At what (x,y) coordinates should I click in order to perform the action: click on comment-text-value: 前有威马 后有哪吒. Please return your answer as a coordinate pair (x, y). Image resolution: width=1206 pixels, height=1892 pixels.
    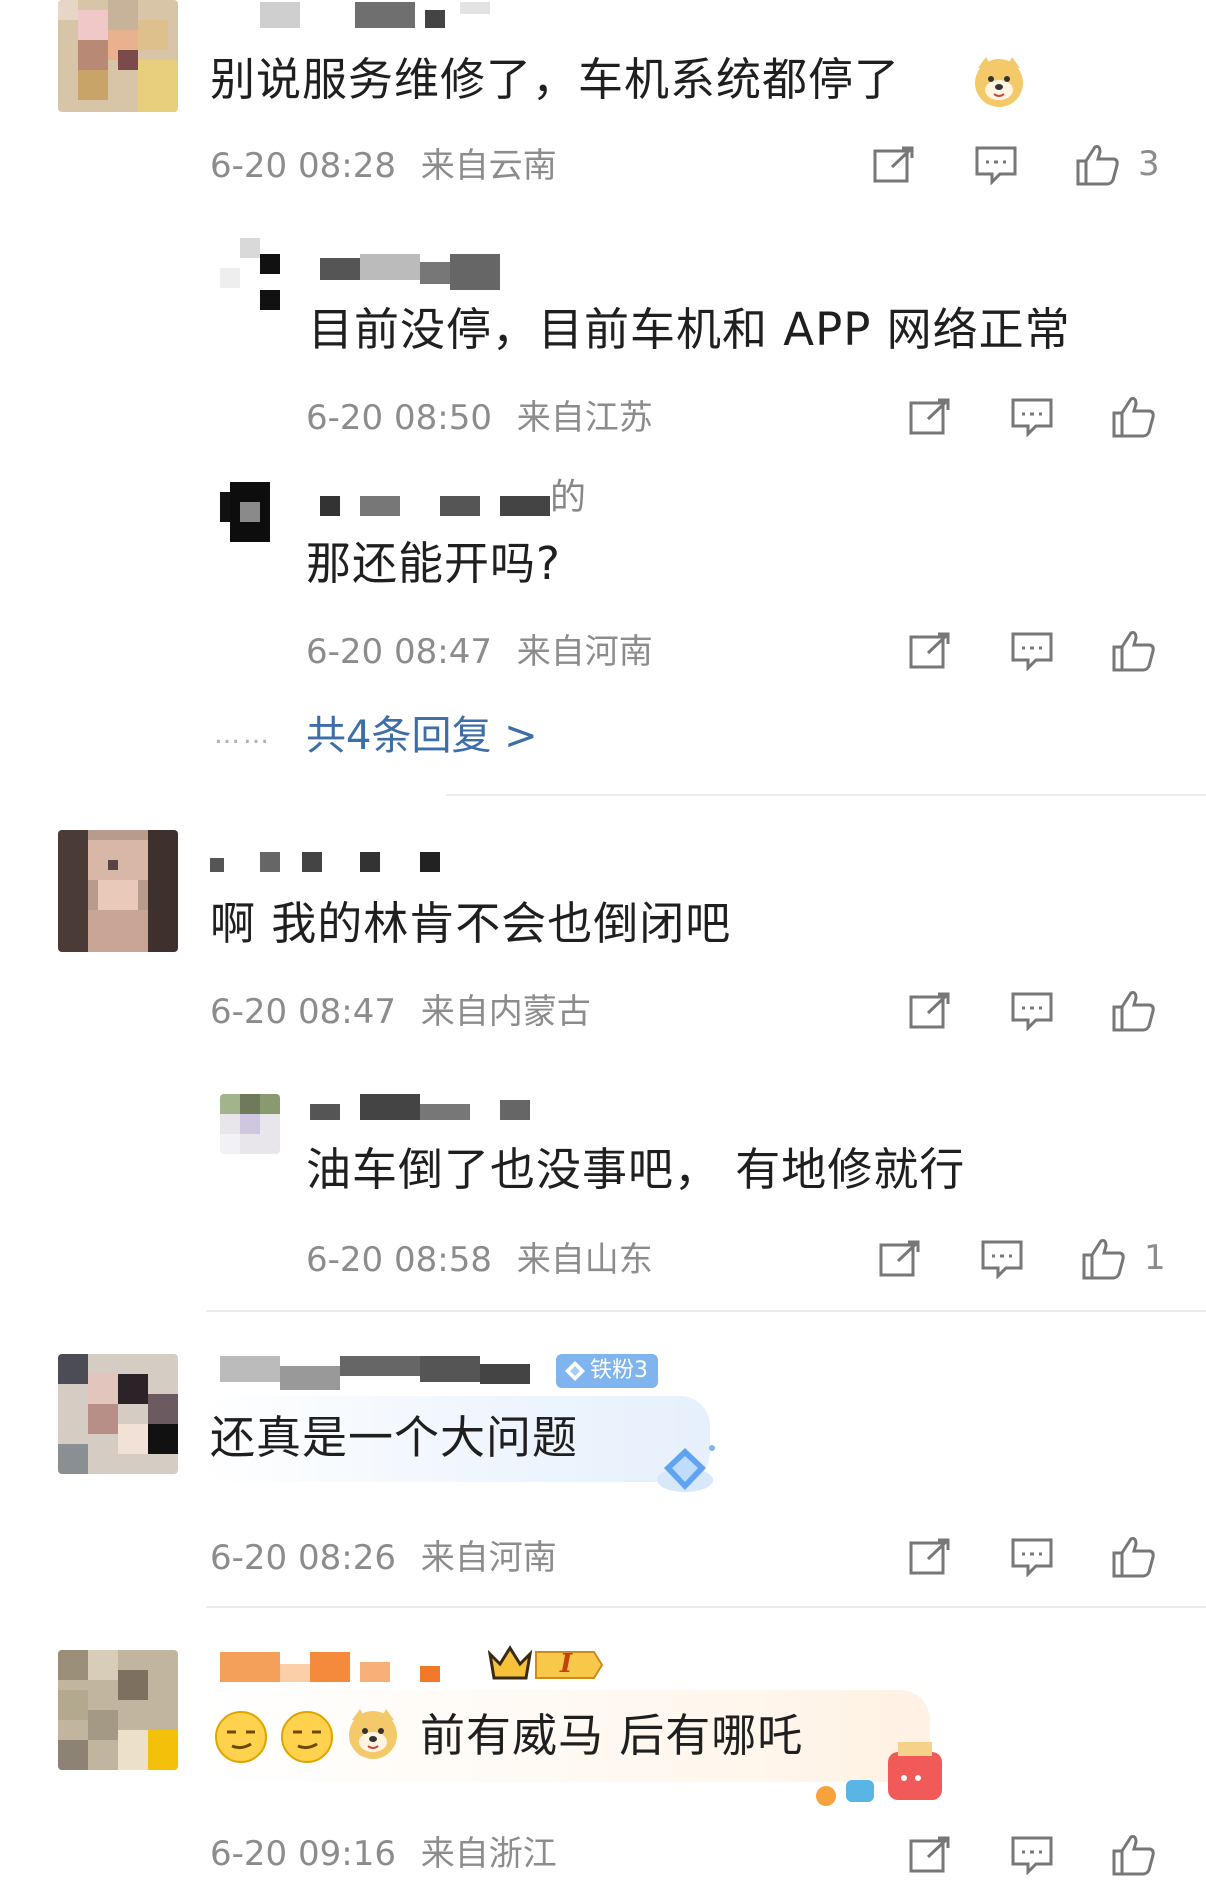
    Looking at the image, I should click on (612, 1735).